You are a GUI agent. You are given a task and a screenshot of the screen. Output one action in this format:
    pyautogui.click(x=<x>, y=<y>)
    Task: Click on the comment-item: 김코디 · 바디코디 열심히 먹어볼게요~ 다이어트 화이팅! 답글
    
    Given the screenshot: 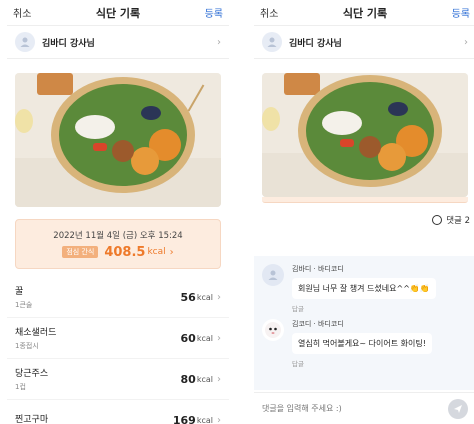 What is the action you would take?
    pyautogui.click(x=364, y=343)
    